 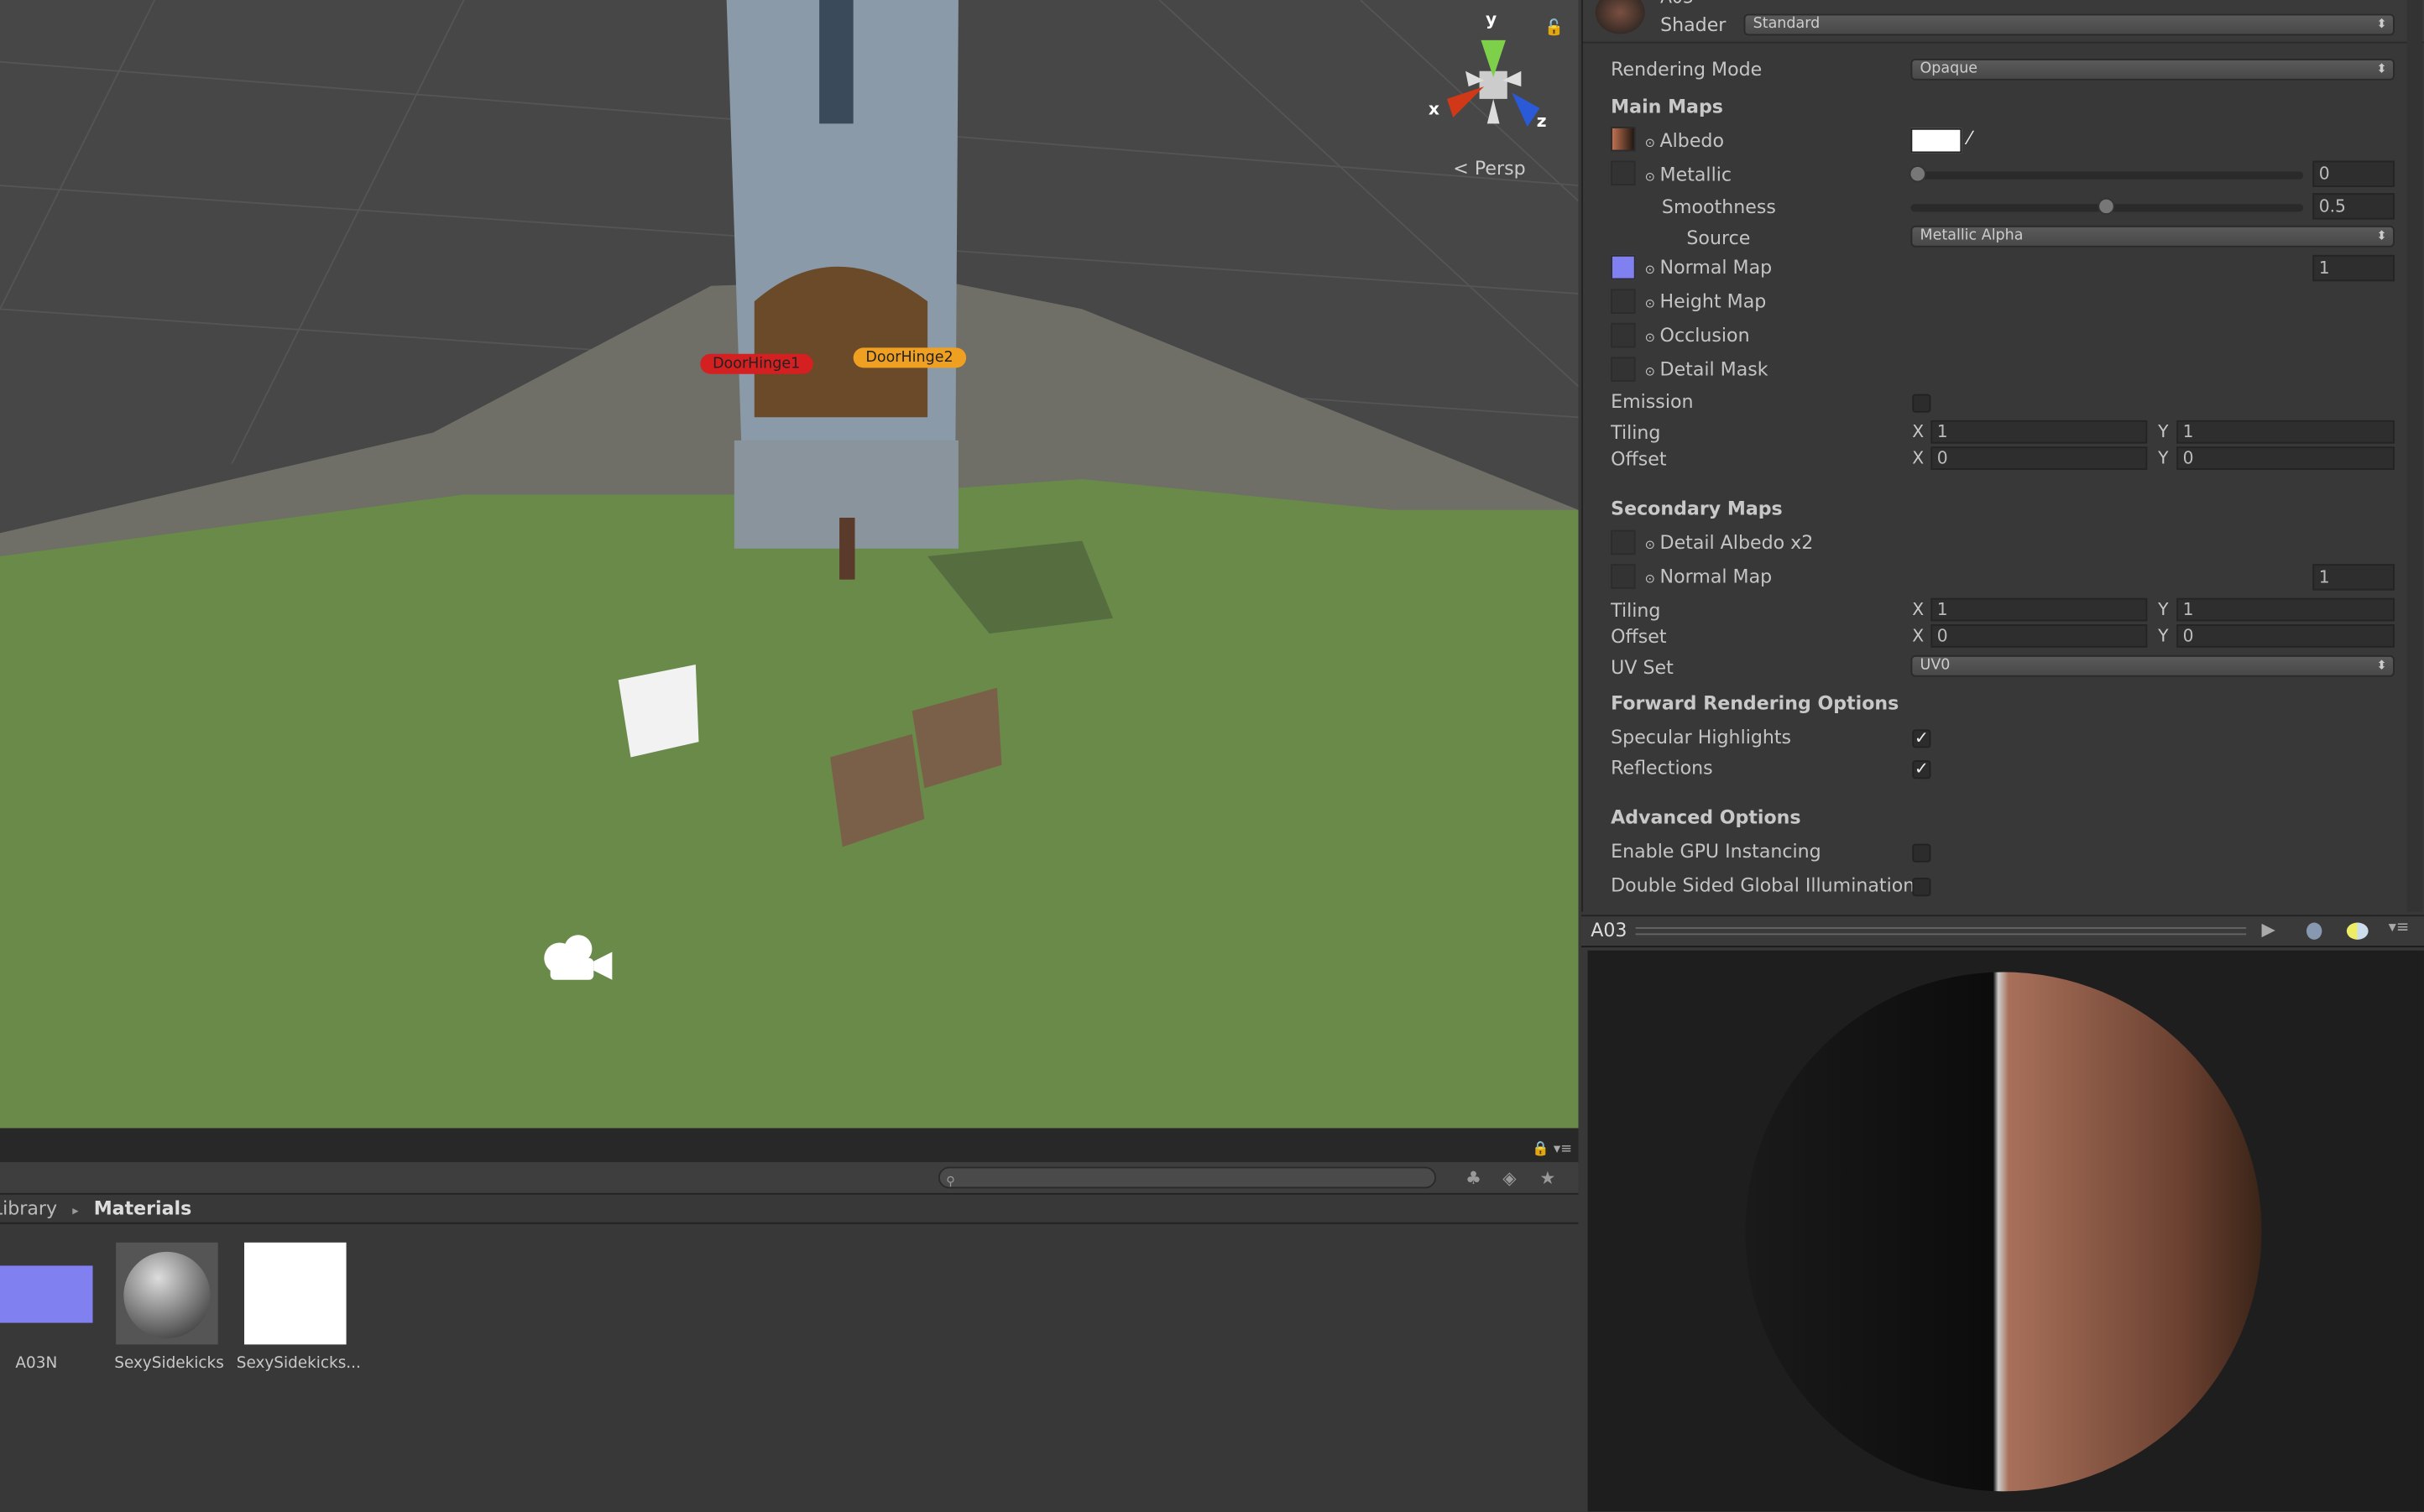 What do you see at coordinates (756, 363) in the screenshot?
I see `door-hinge-1-label: DoorHinge1` at bounding box center [756, 363].